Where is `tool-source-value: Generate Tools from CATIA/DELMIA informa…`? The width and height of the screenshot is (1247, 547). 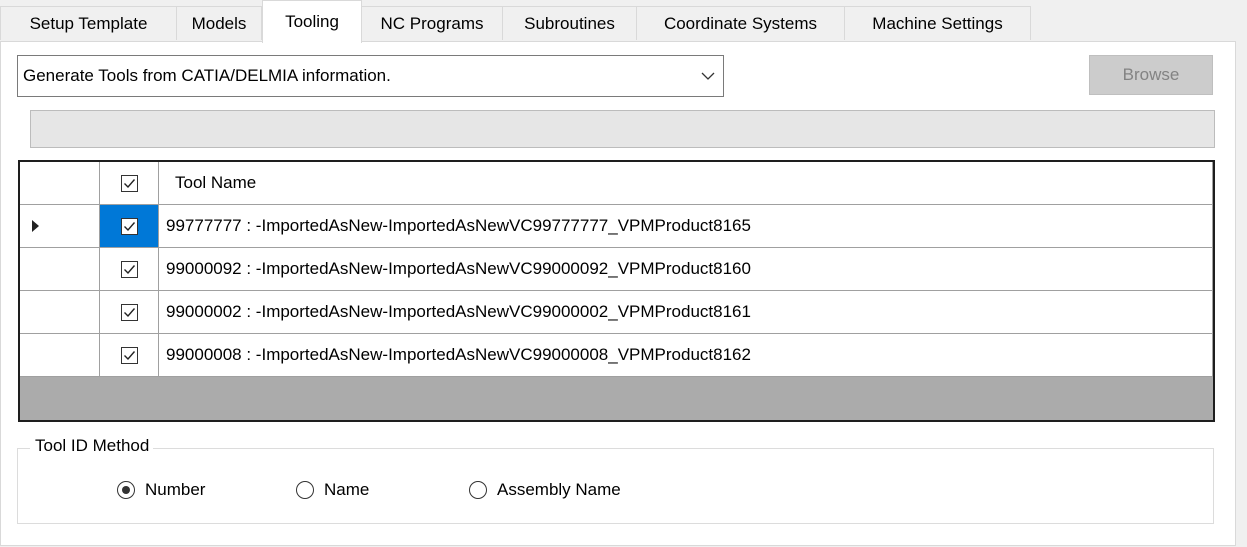
tool-source-value: Generate Tools from CATIA/DELMIA informa… is located at coordinates (207, 75).